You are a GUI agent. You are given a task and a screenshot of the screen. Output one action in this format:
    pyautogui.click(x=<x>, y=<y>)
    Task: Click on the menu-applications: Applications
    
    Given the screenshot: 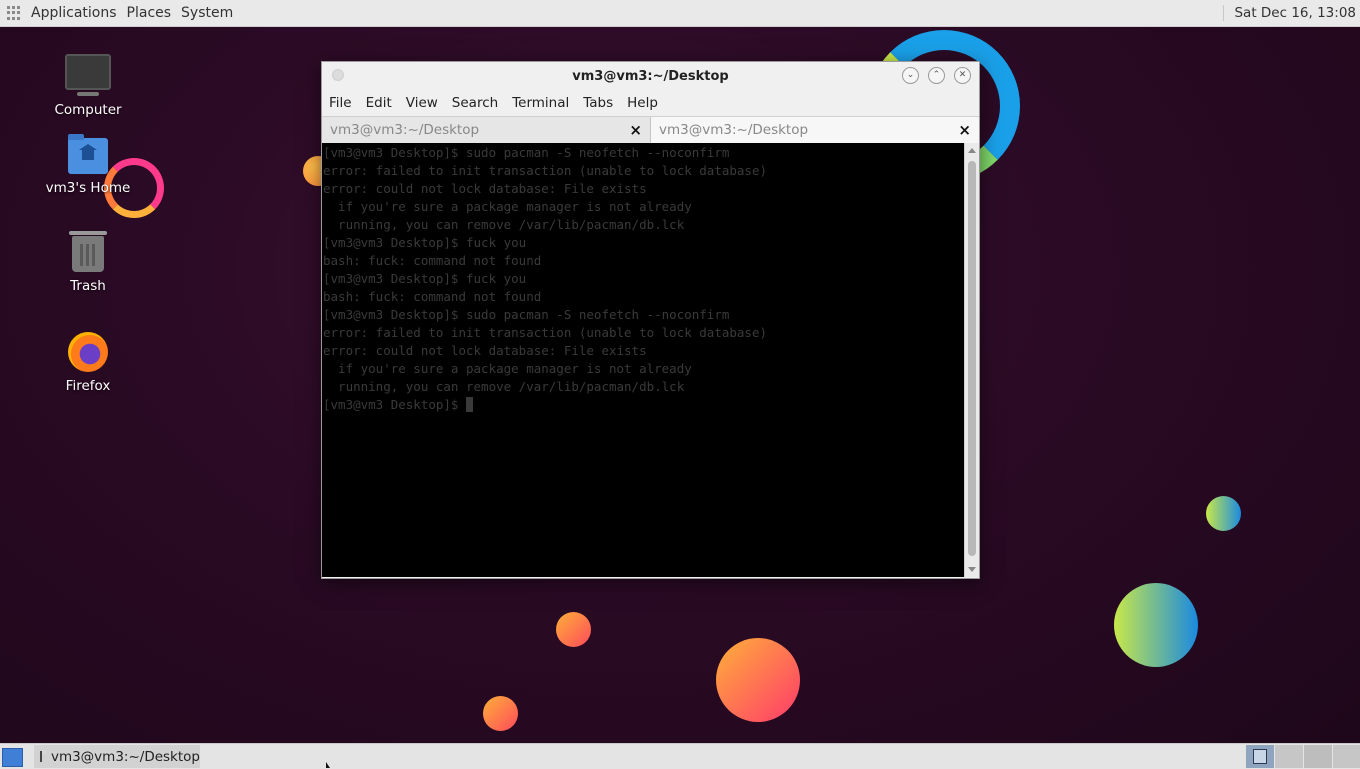 What is the action you would take?
    pyautogui.click(x=74, y=13)
    